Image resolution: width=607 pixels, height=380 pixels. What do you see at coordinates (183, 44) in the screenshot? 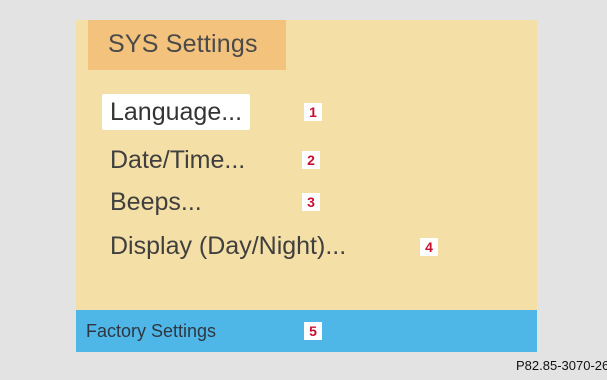
I see `screen-title: SYS Settings` at bounding box center [183, 44].